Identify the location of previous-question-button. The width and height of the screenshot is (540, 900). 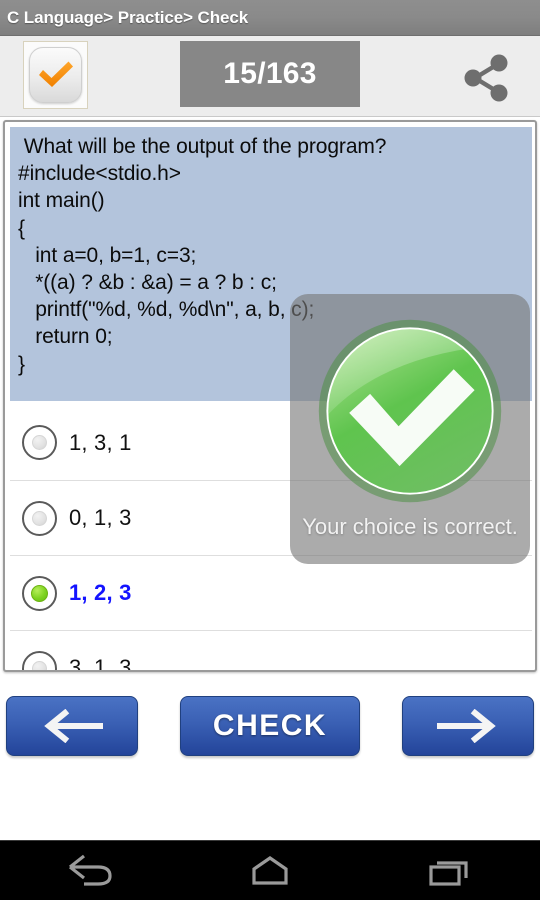
(72, 726).